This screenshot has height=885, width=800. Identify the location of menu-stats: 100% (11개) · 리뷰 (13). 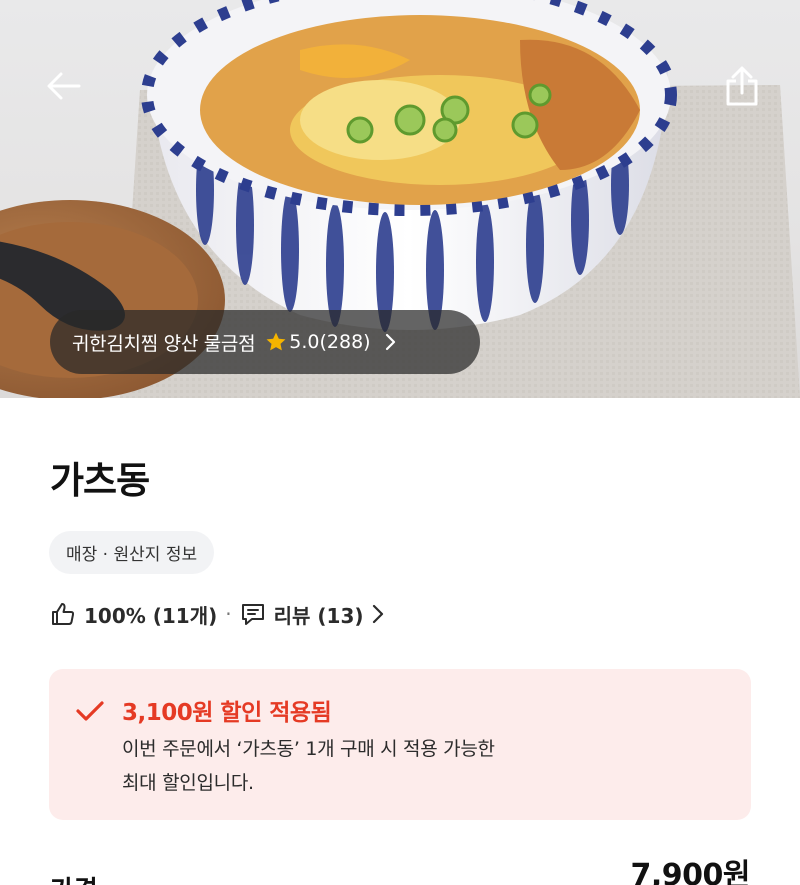
(217, 614).